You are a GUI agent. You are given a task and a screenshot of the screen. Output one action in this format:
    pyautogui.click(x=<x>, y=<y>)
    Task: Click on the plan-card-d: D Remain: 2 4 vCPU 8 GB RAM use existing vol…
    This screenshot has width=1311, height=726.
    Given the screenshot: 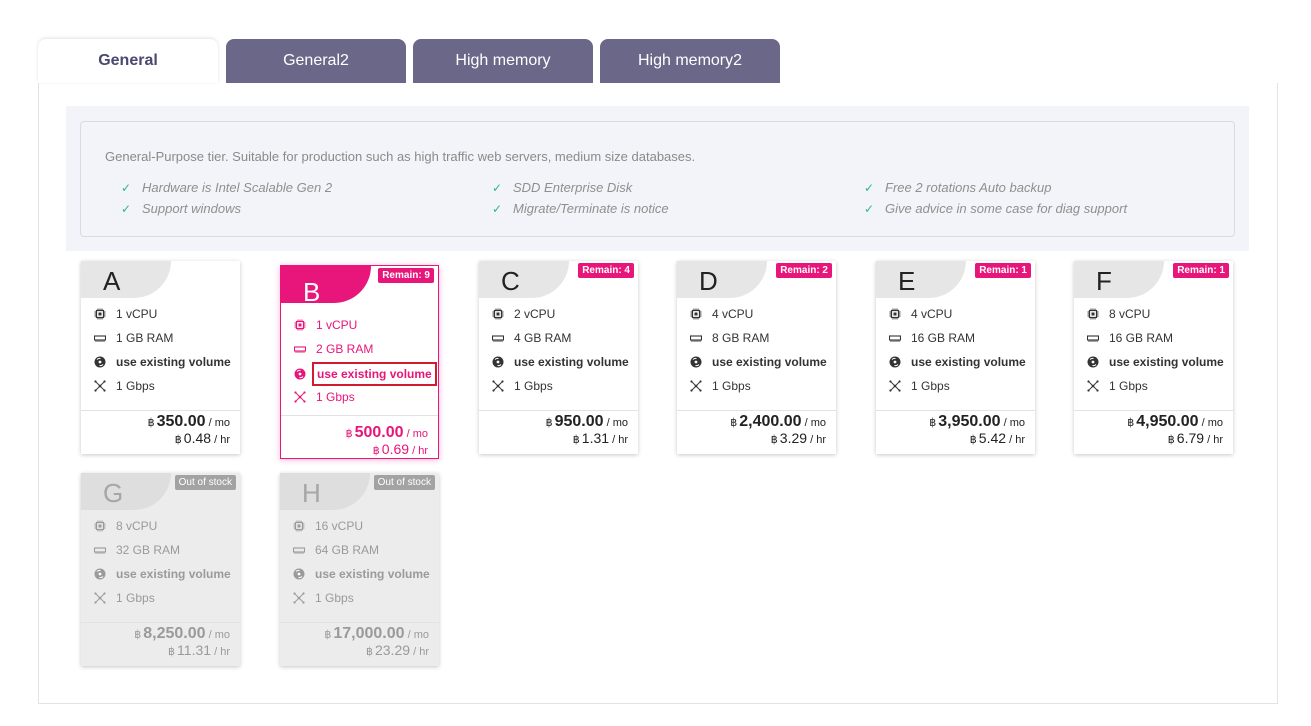 What is the action you would take?
    pyautogui.click(x=756, y=357)
    